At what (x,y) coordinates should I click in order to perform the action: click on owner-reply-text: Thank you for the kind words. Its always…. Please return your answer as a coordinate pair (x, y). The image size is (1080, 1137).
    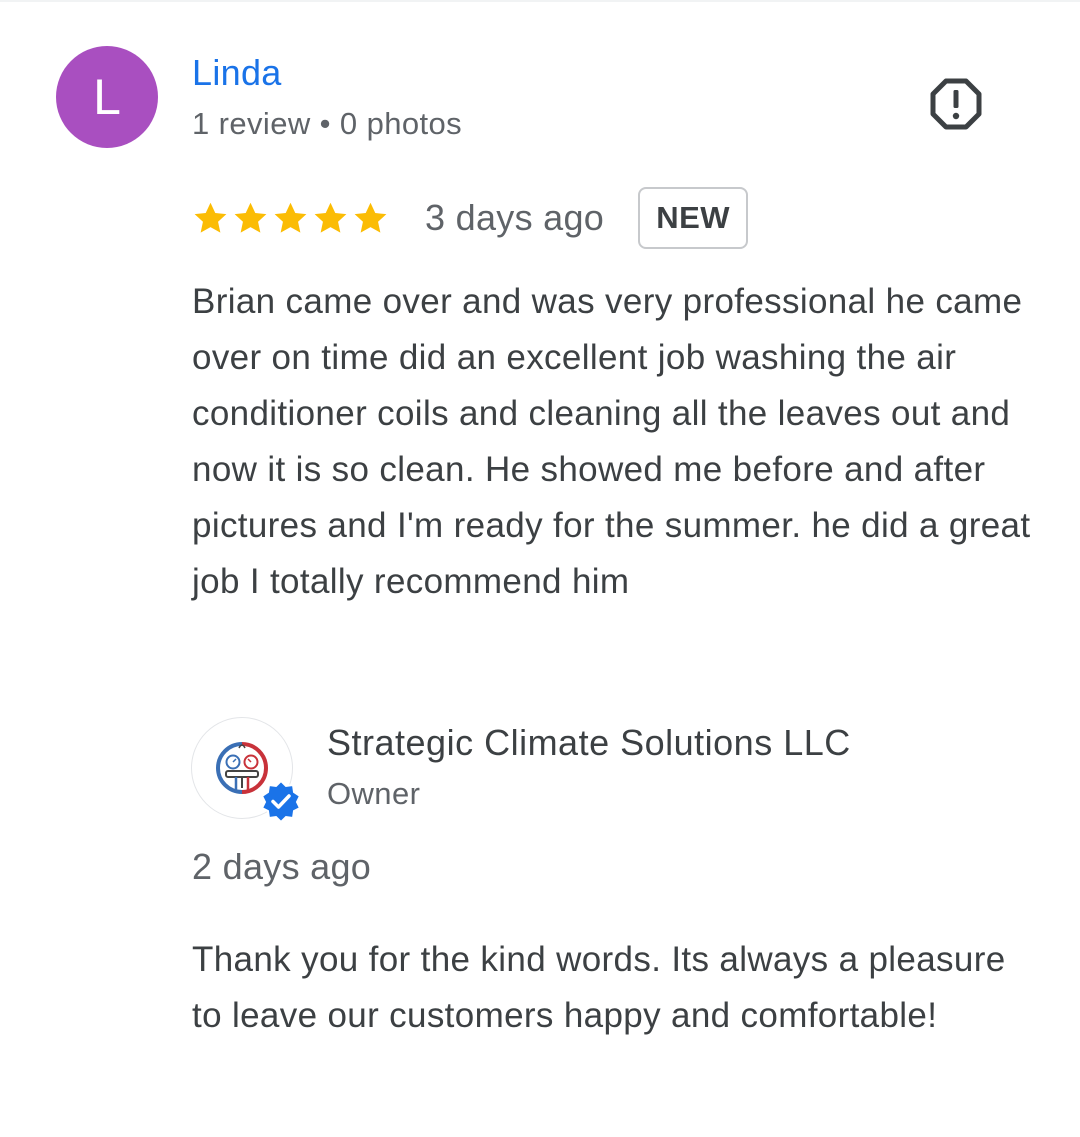
    Looking at the image, I should click on (599, 987).